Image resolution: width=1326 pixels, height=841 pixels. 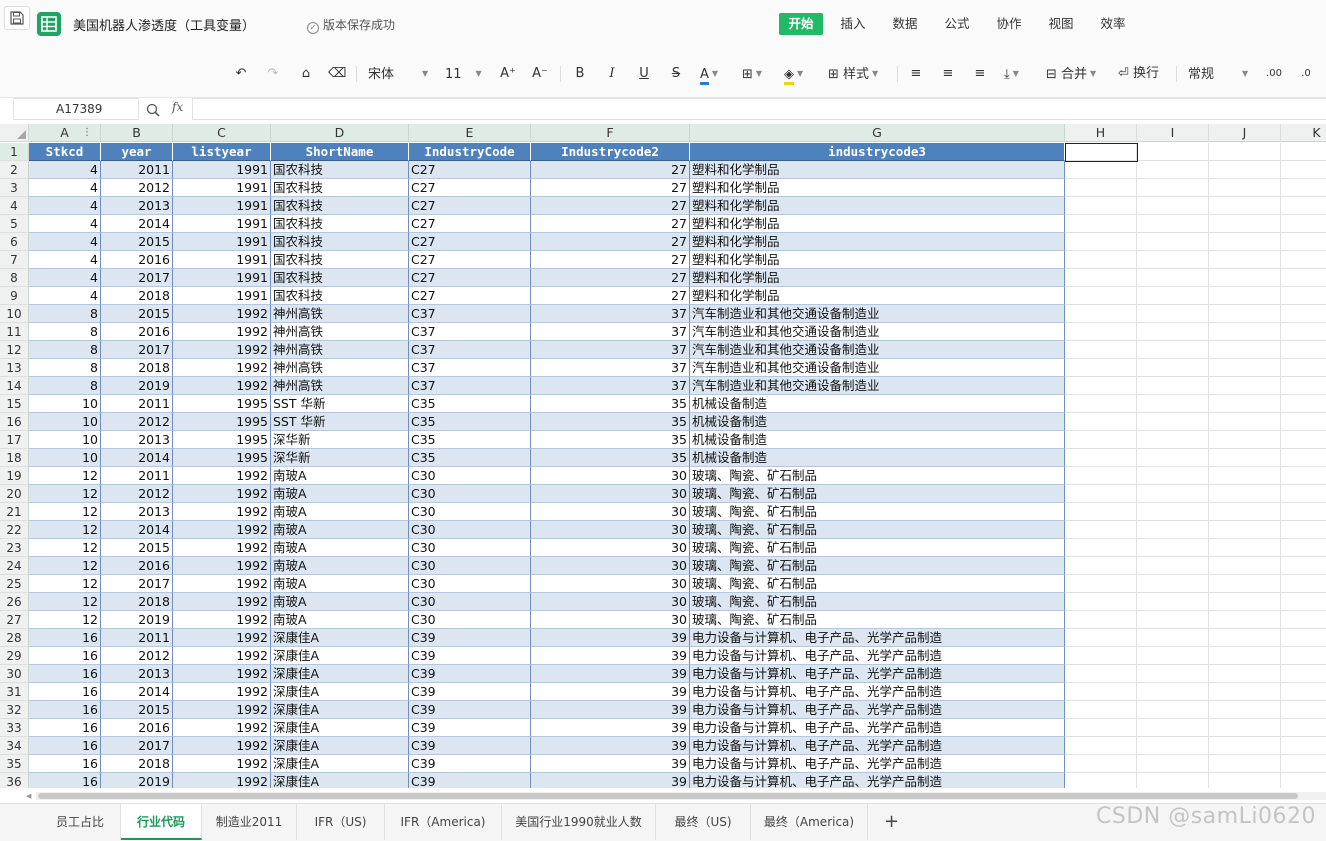 What do you see at coordinates (1222, 74) in the screenshot?
I see `number-format-select: 常规 ▼` at bounding box center [1222, 74].